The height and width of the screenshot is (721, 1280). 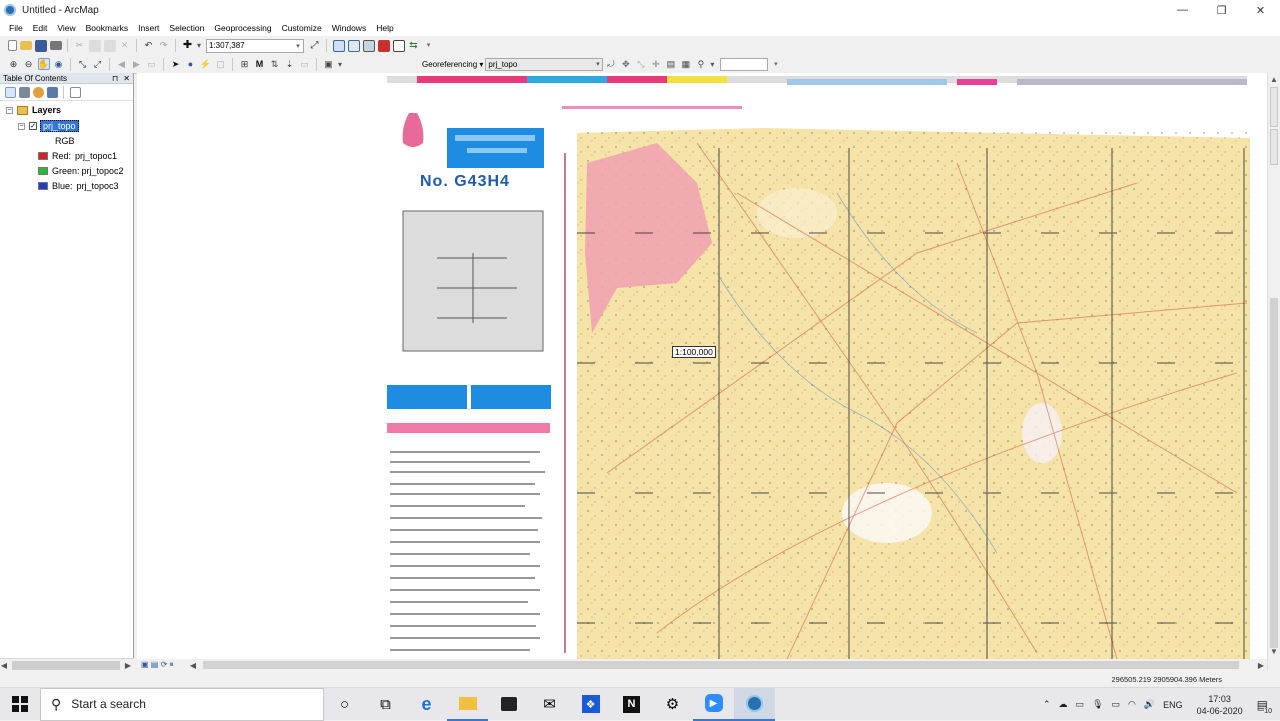 I want to click on find-route-icon: ⇅, so click(x=275, y=64).